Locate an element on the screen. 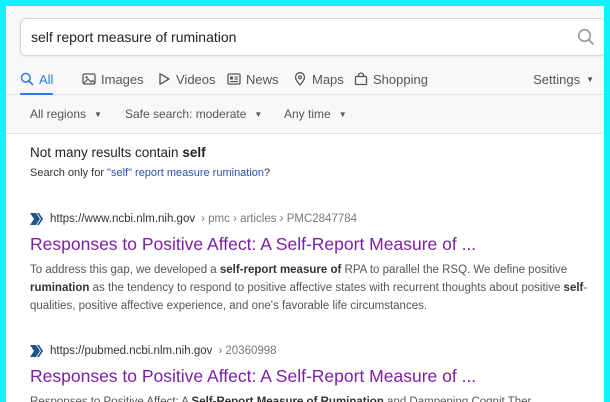 This screenshot has height=402, width=610. tab-shopping: Shopping is located at coordinates (391, 79).